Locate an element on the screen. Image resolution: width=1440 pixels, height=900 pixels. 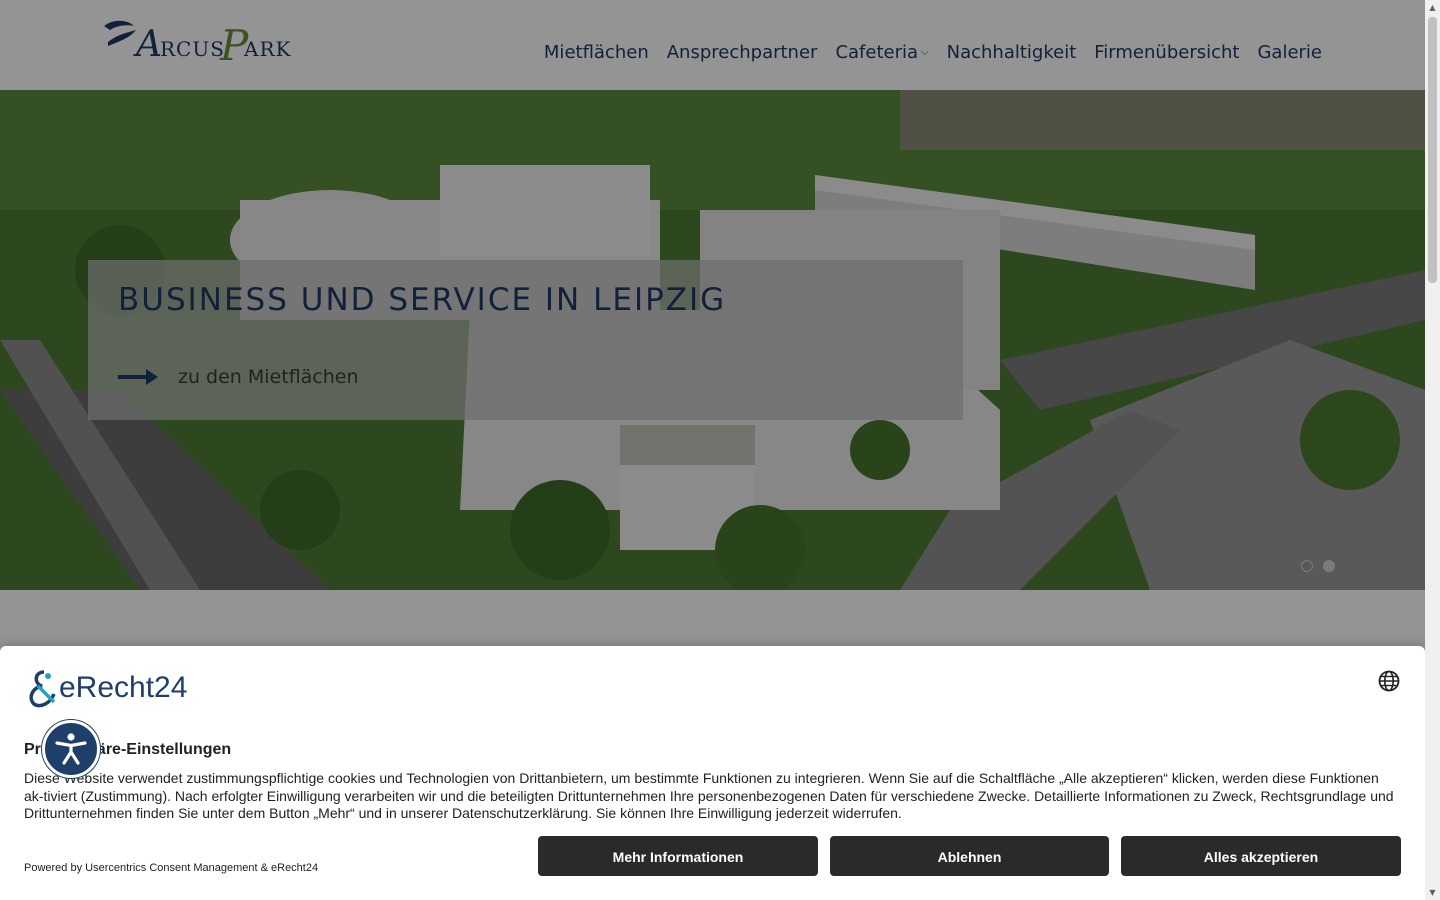
scroll-down-icon: ▼ is located at coordinates (1432, 892).